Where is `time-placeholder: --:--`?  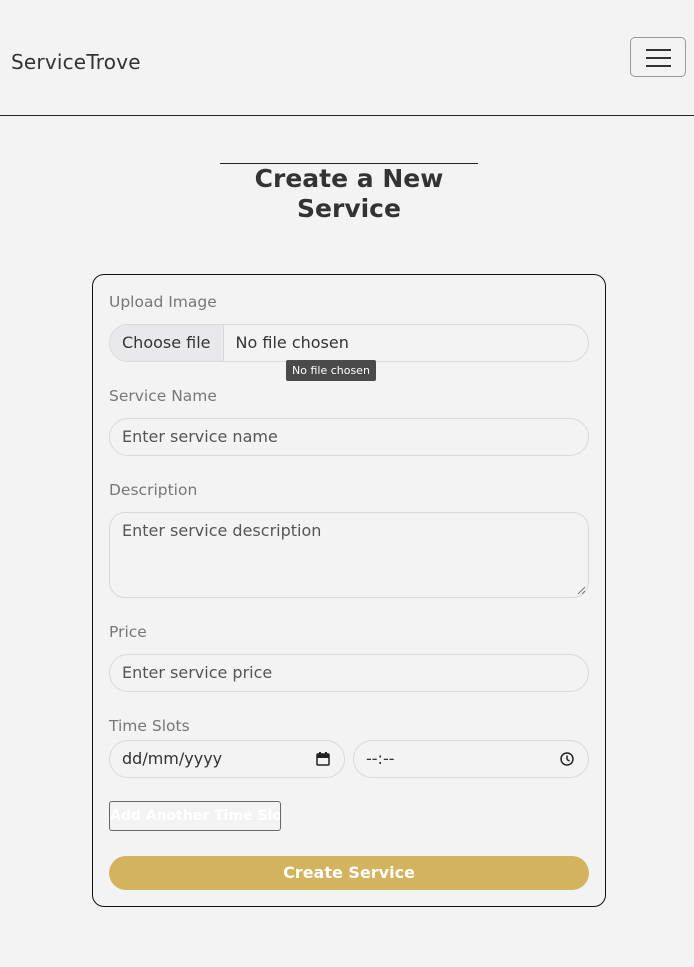 time-placeholder: --:-- is located at coordinates (380, 758).